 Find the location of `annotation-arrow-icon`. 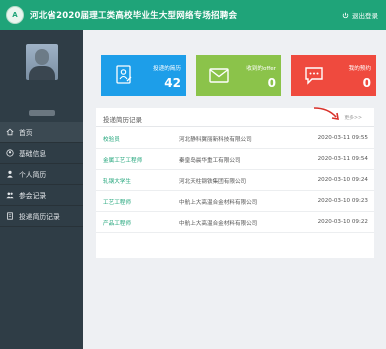

annotation-arrow-icon is located at coordinates (326, 113).